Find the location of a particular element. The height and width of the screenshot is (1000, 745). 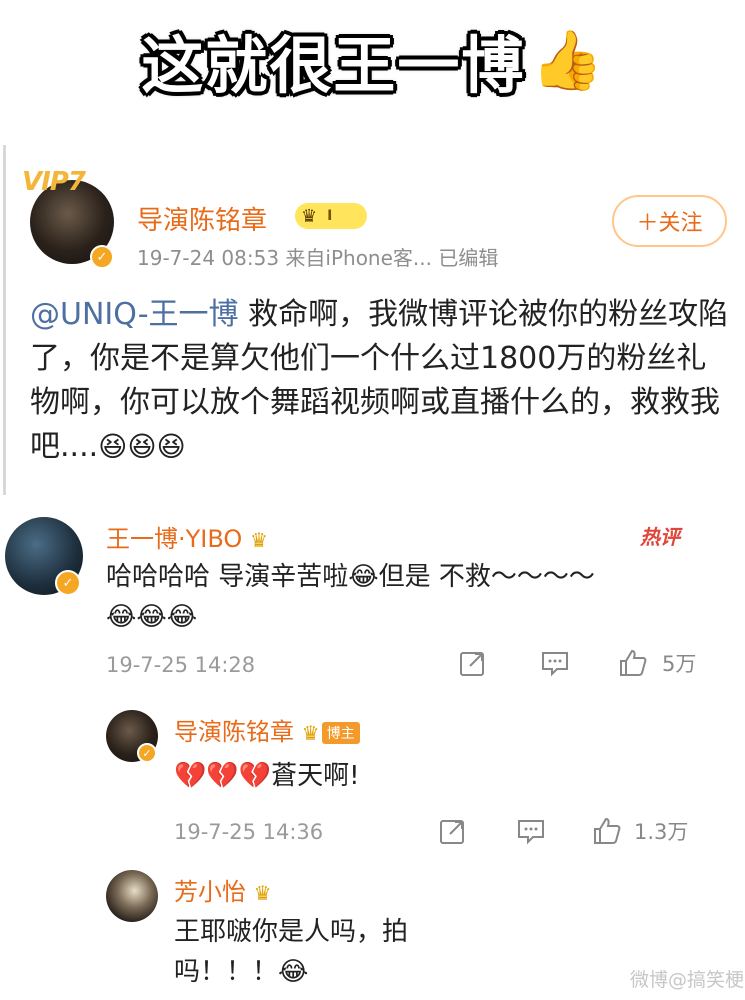

headline-text: 这就很王一博 is located at coordinates (333, 65).